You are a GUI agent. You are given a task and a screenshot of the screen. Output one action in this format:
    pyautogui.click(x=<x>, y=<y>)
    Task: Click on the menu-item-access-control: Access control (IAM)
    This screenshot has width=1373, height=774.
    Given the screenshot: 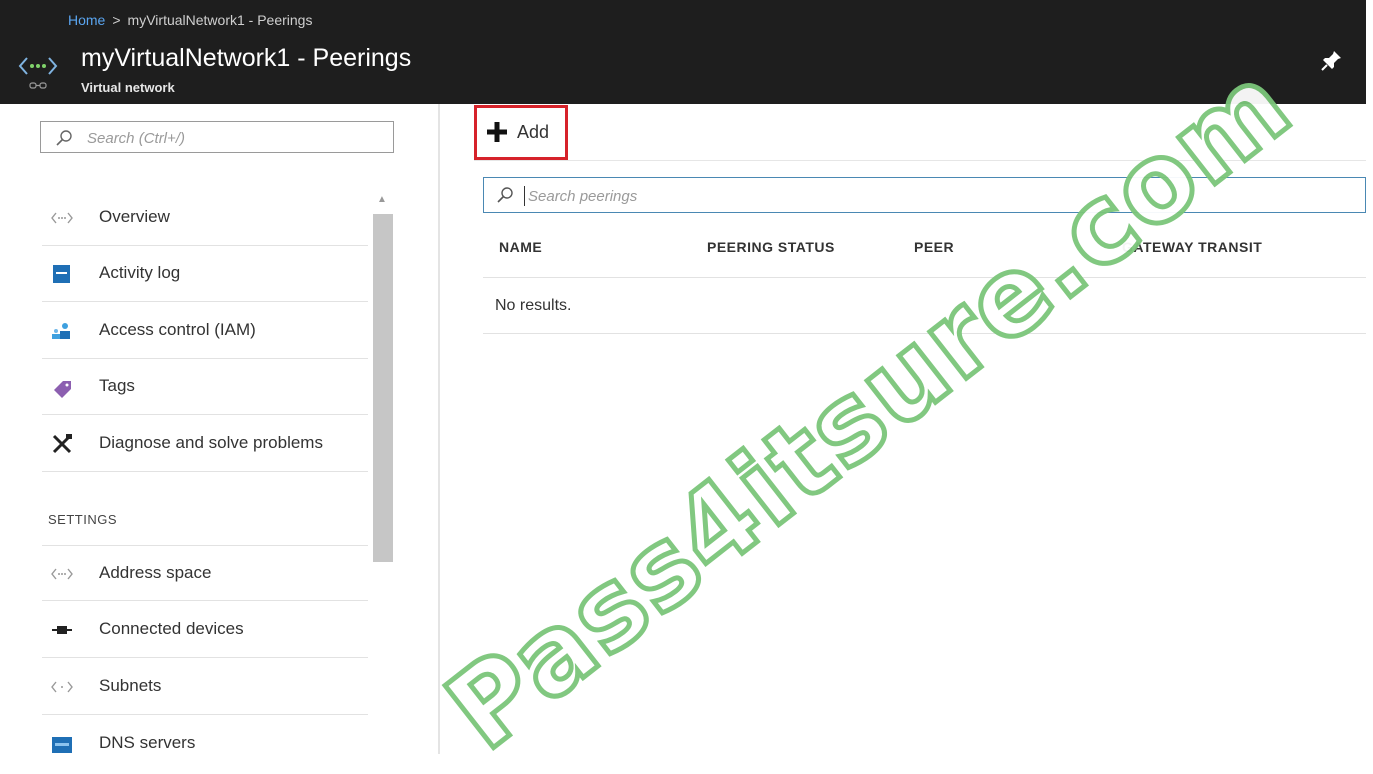 What is the action you would take?
    pyautogui.click(x=205, y=331)
    